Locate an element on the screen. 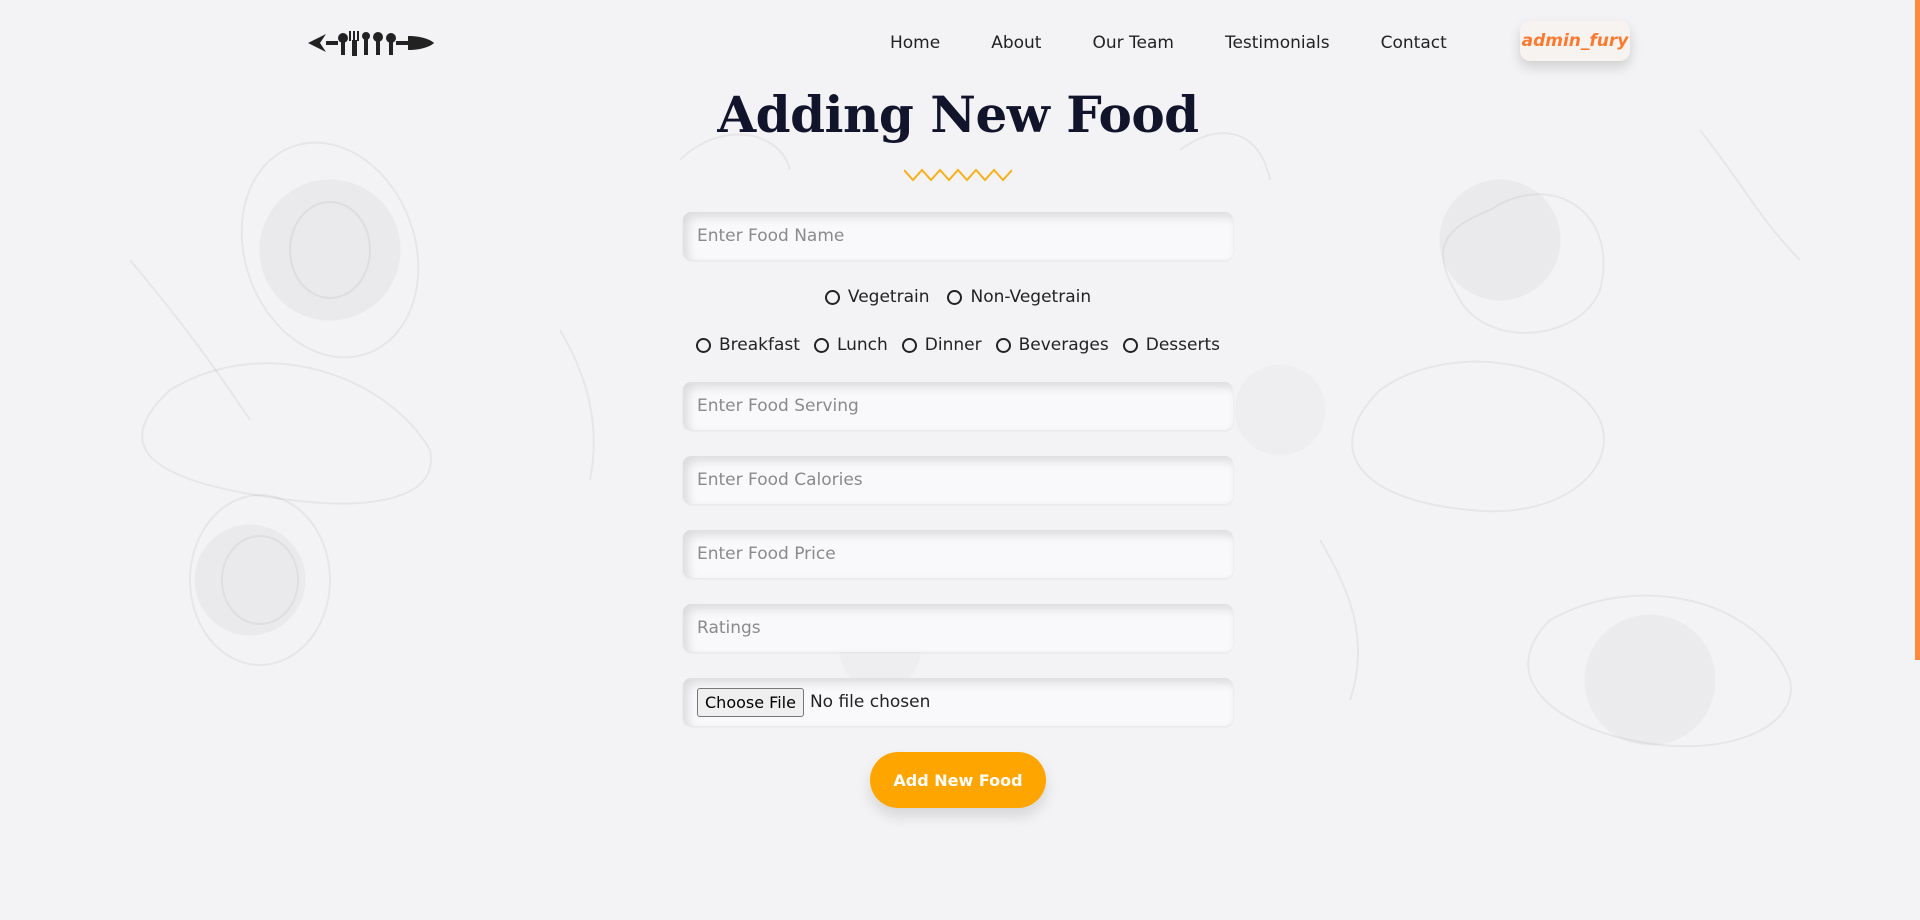 Image resolution: width=1920 pixels, height=920 pixels. nav-home-link: Home is located at coordinates (915, 43).